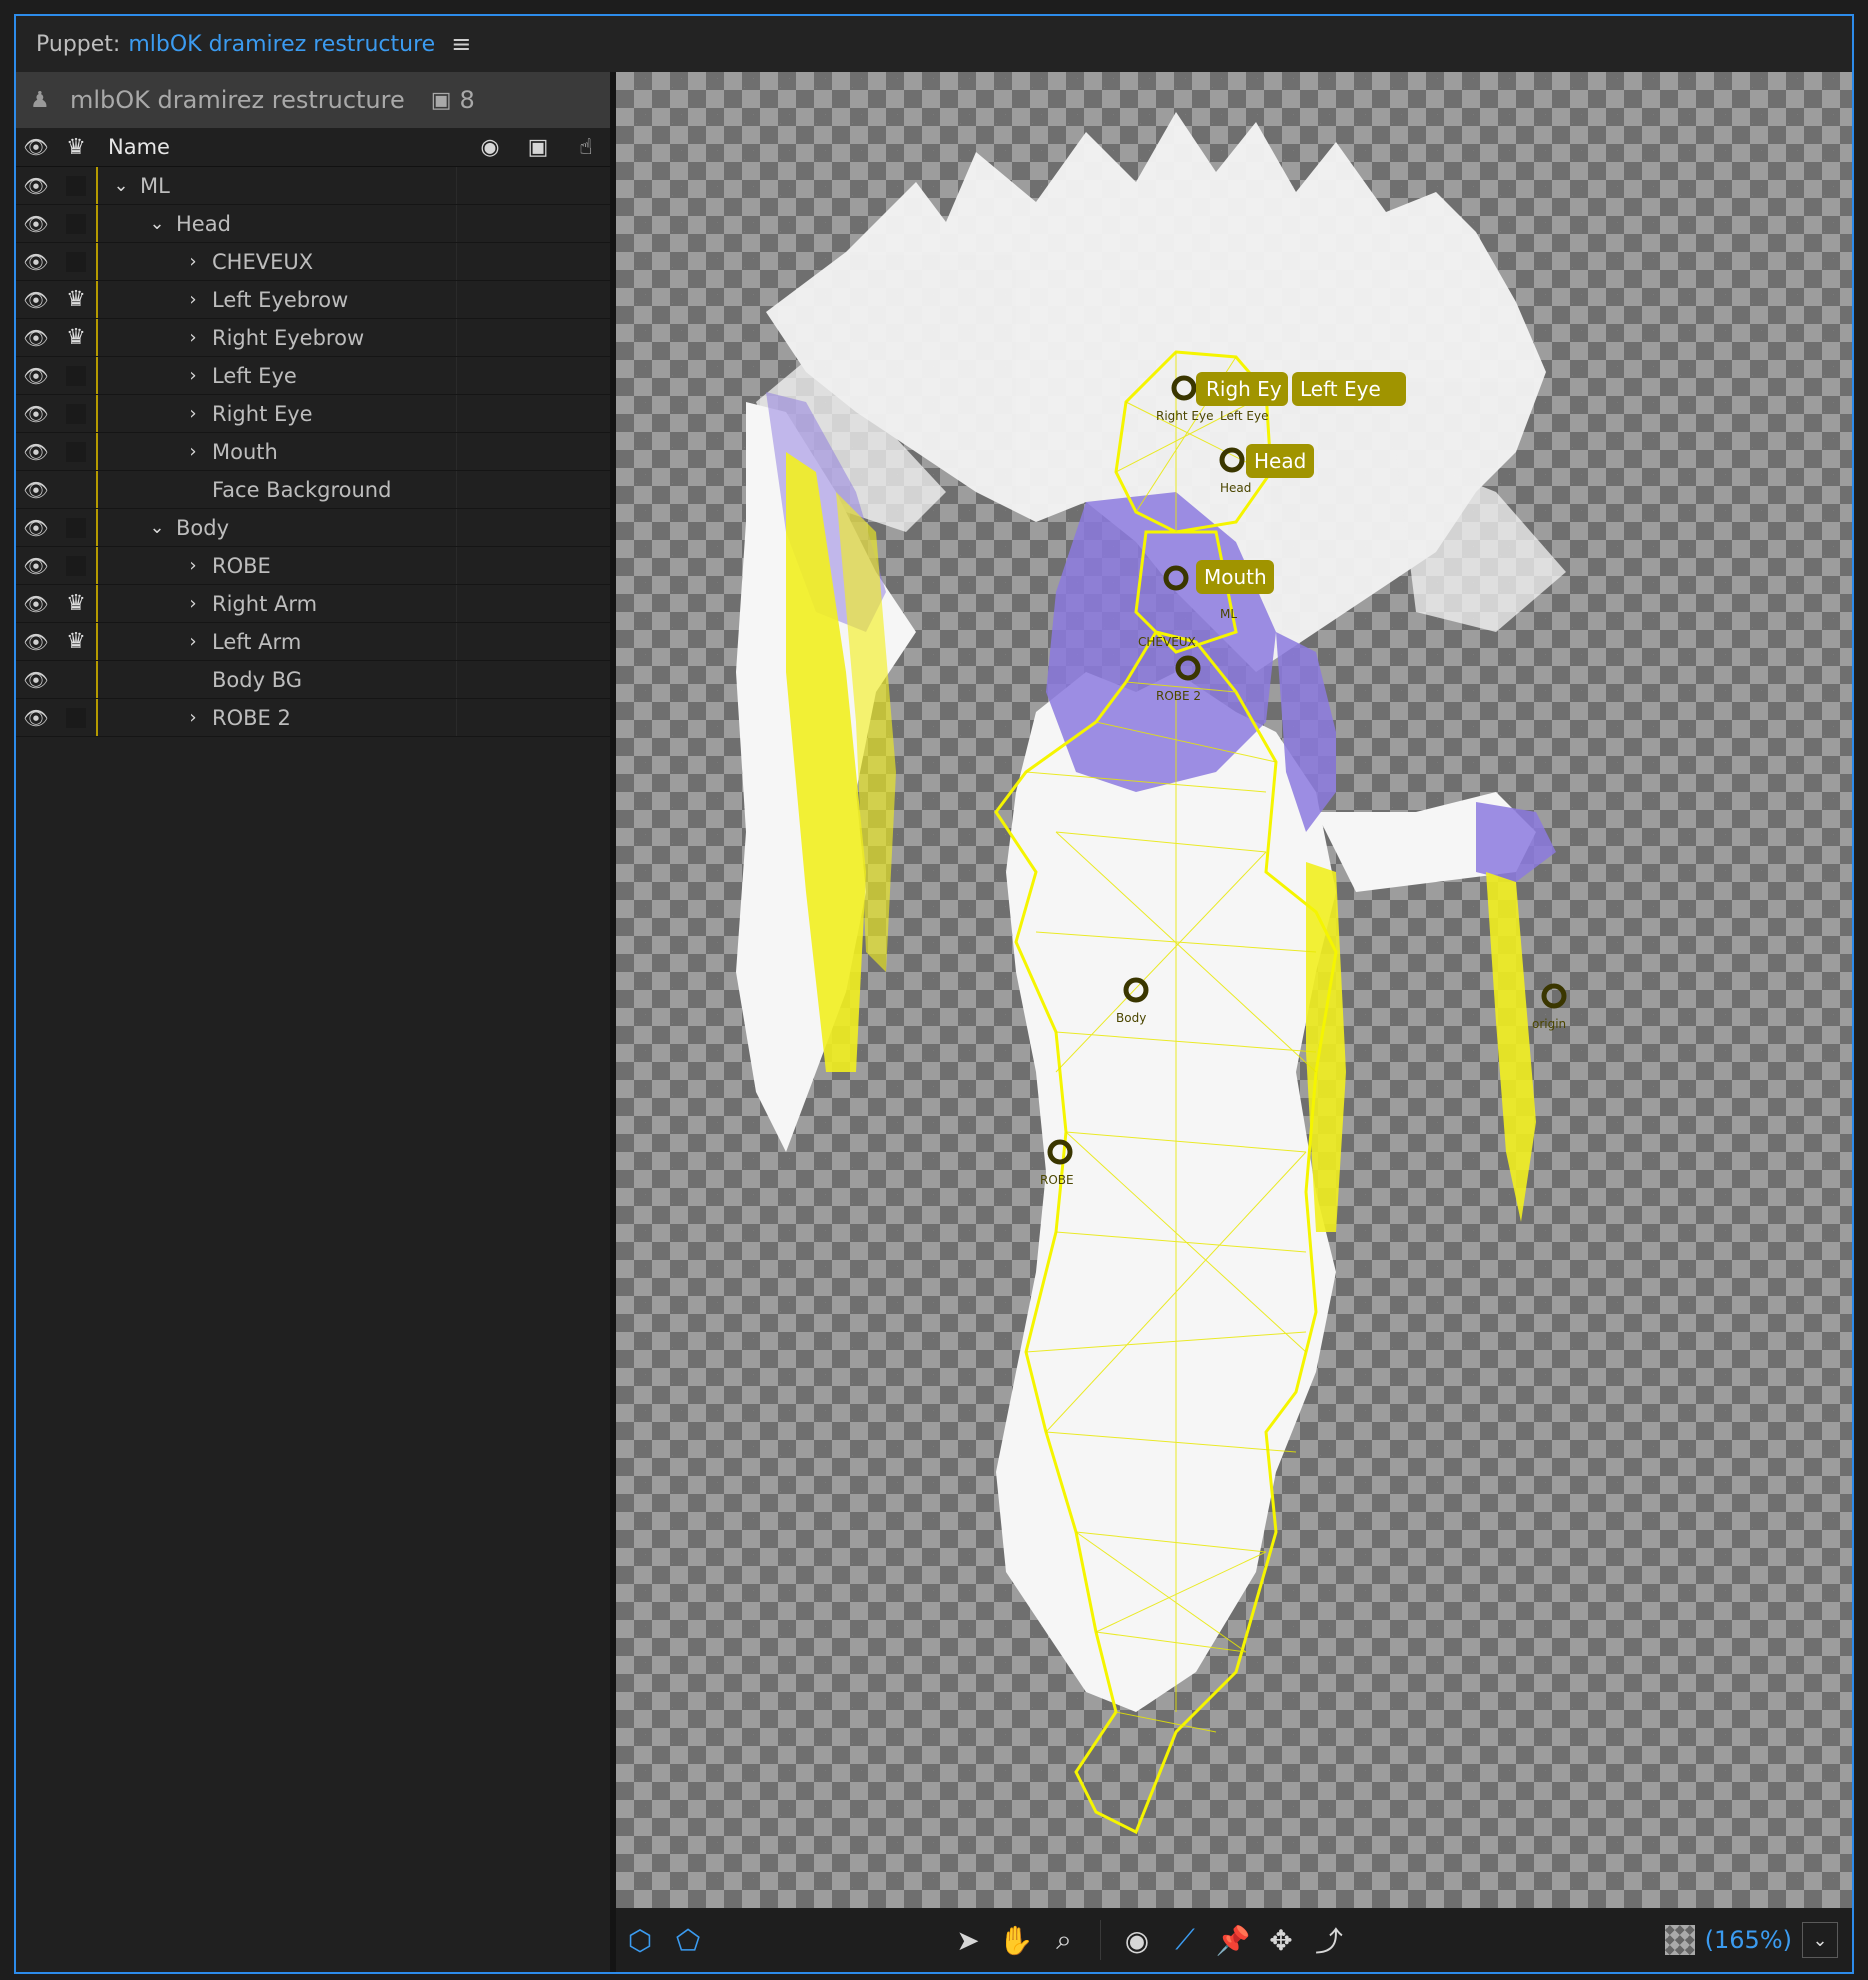  I want to click on layer-row: 👁 ♛ › Left Arm, so click(313, 642).